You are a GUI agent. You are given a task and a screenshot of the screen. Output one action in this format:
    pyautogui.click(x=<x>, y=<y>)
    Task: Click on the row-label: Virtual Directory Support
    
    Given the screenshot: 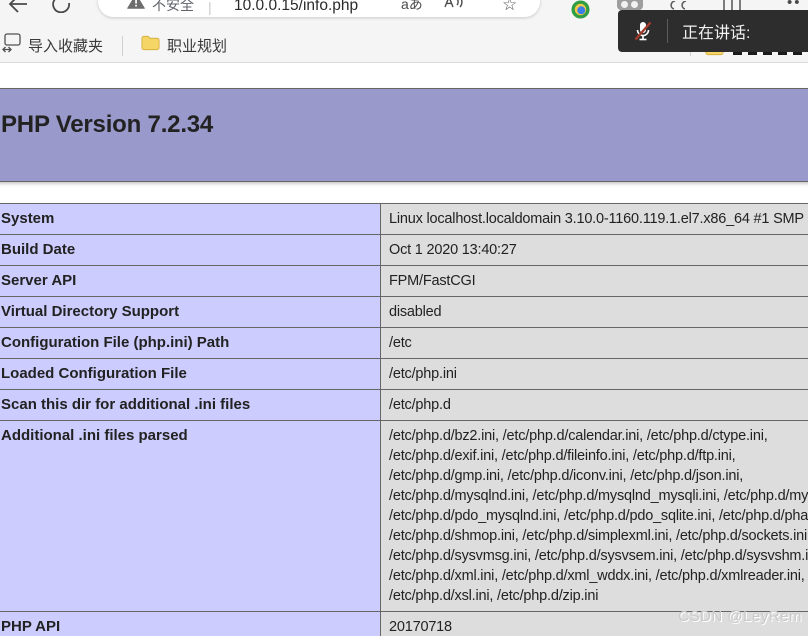 What is the action you would take?
    pyautogui.click(x=190, y=312)
    